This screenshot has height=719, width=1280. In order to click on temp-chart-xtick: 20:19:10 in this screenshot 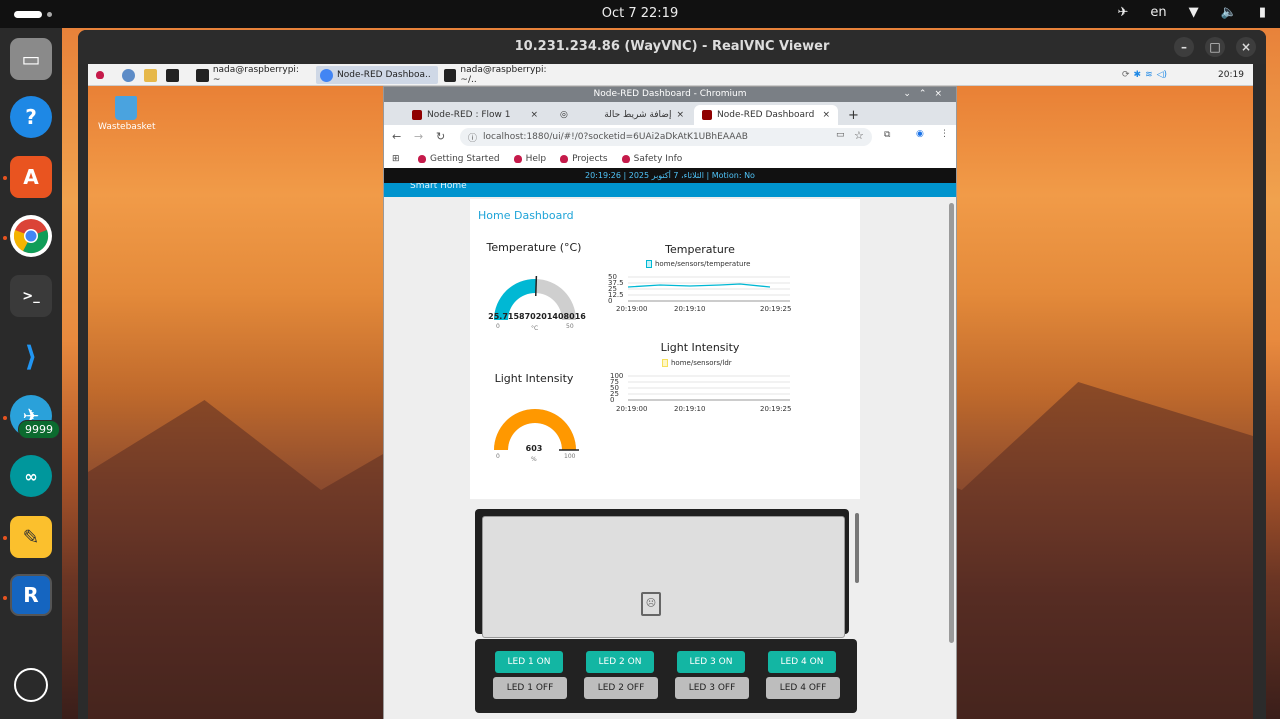, I will do `click(690, 309)`.